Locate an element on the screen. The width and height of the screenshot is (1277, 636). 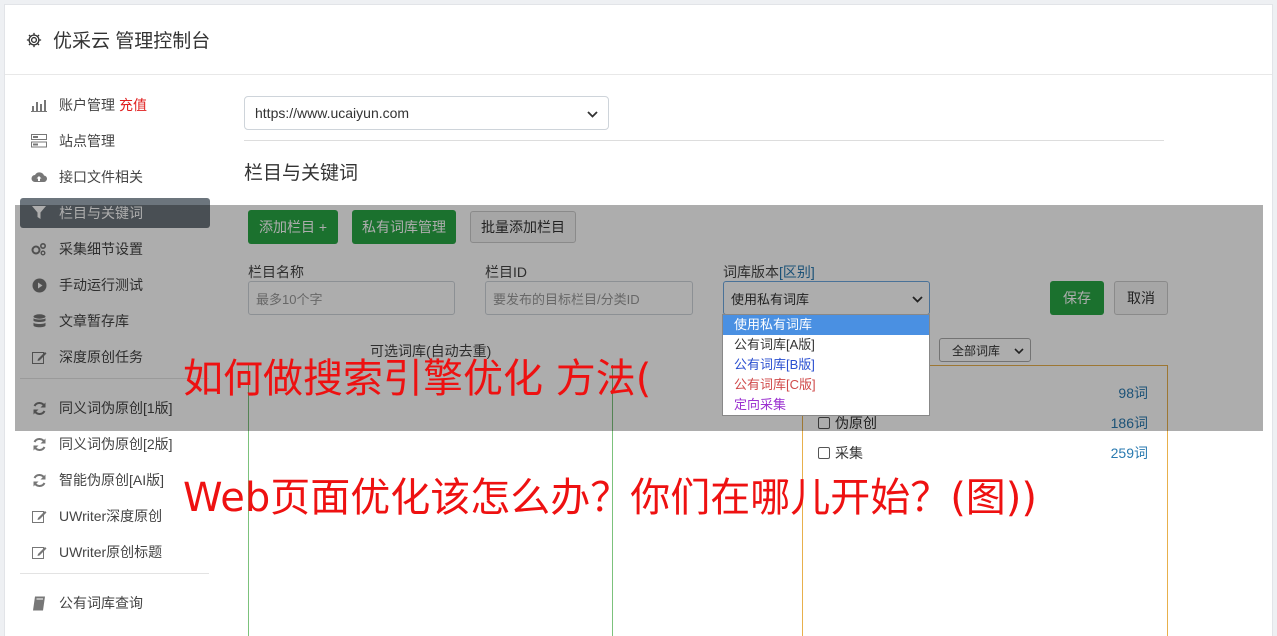
server-icon is located at coordinates (39, 141).